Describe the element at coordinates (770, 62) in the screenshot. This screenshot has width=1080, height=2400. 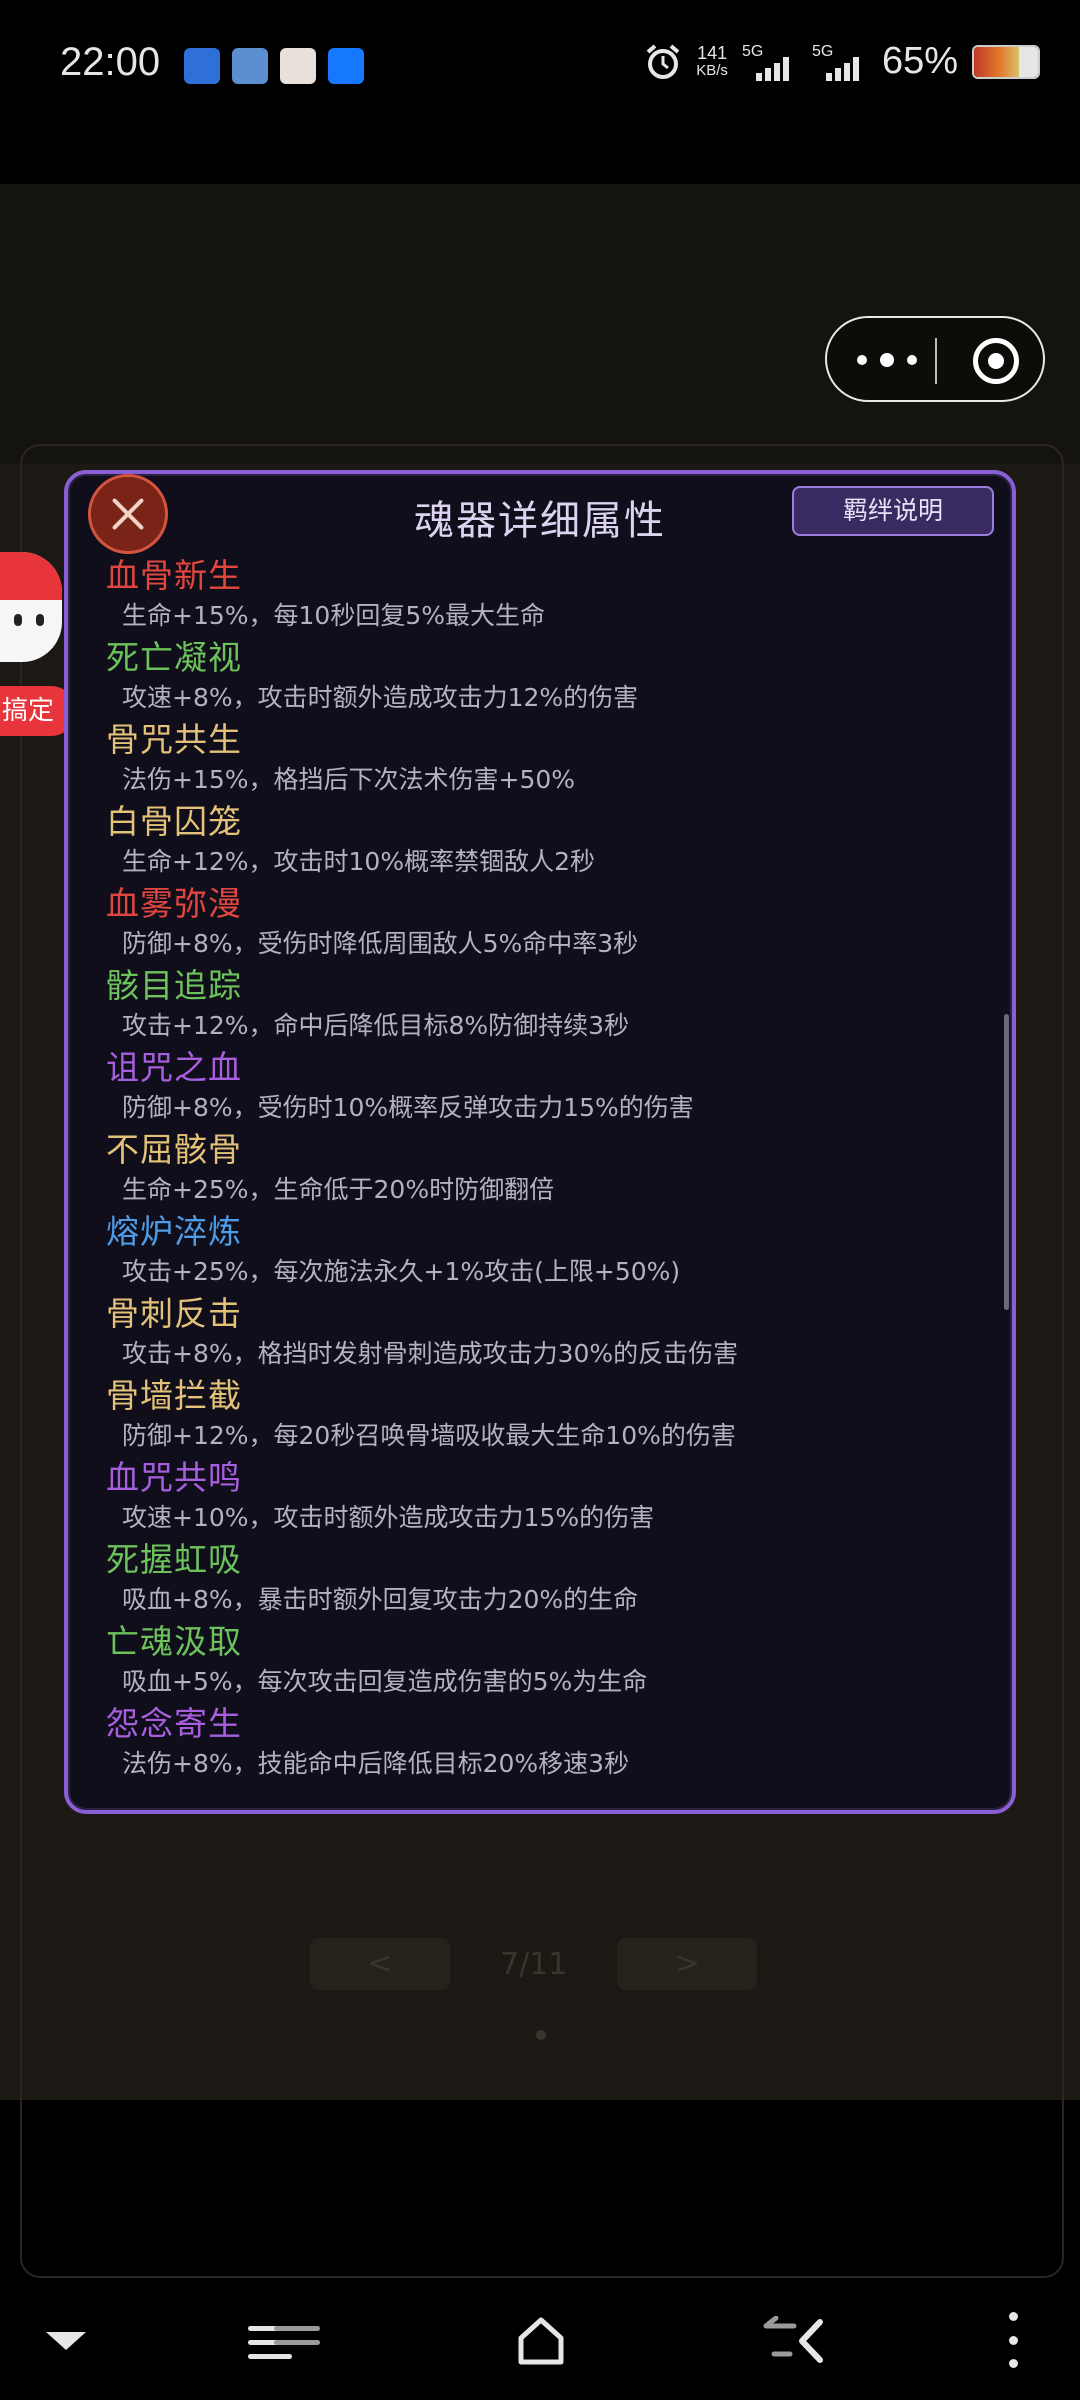
I see `signal-sim1-icon: 5G` at that location.